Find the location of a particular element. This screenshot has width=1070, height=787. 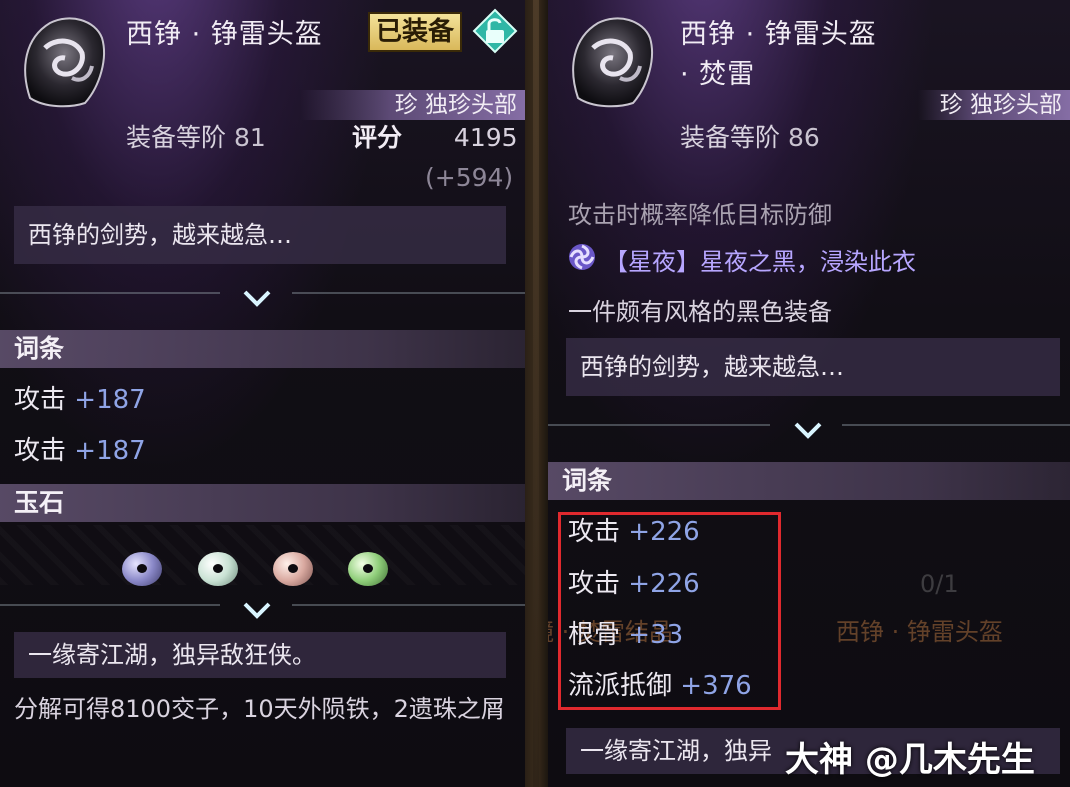

star-night-icon is located at coordinates (582, 257).